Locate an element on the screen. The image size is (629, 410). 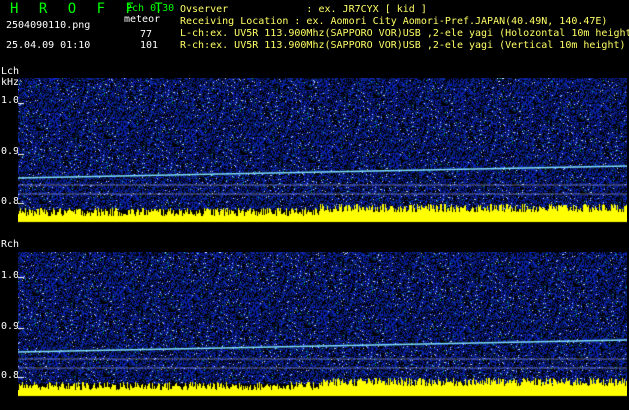
observer-line: Ovserver : ex. JR7CYX [ kid ] is located at coordinates (303, 9).